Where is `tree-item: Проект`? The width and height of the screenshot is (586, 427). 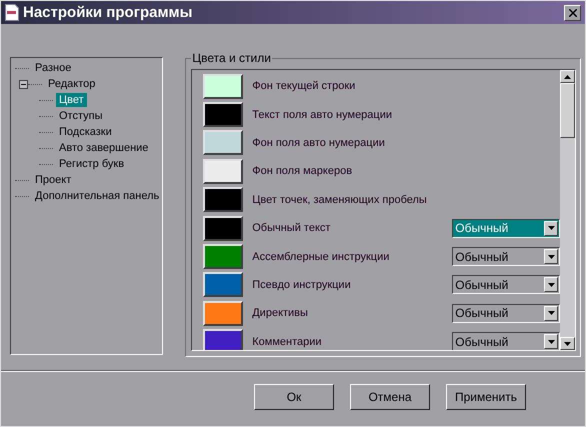
tree-item: Проект is located at coordinates (53, 180).